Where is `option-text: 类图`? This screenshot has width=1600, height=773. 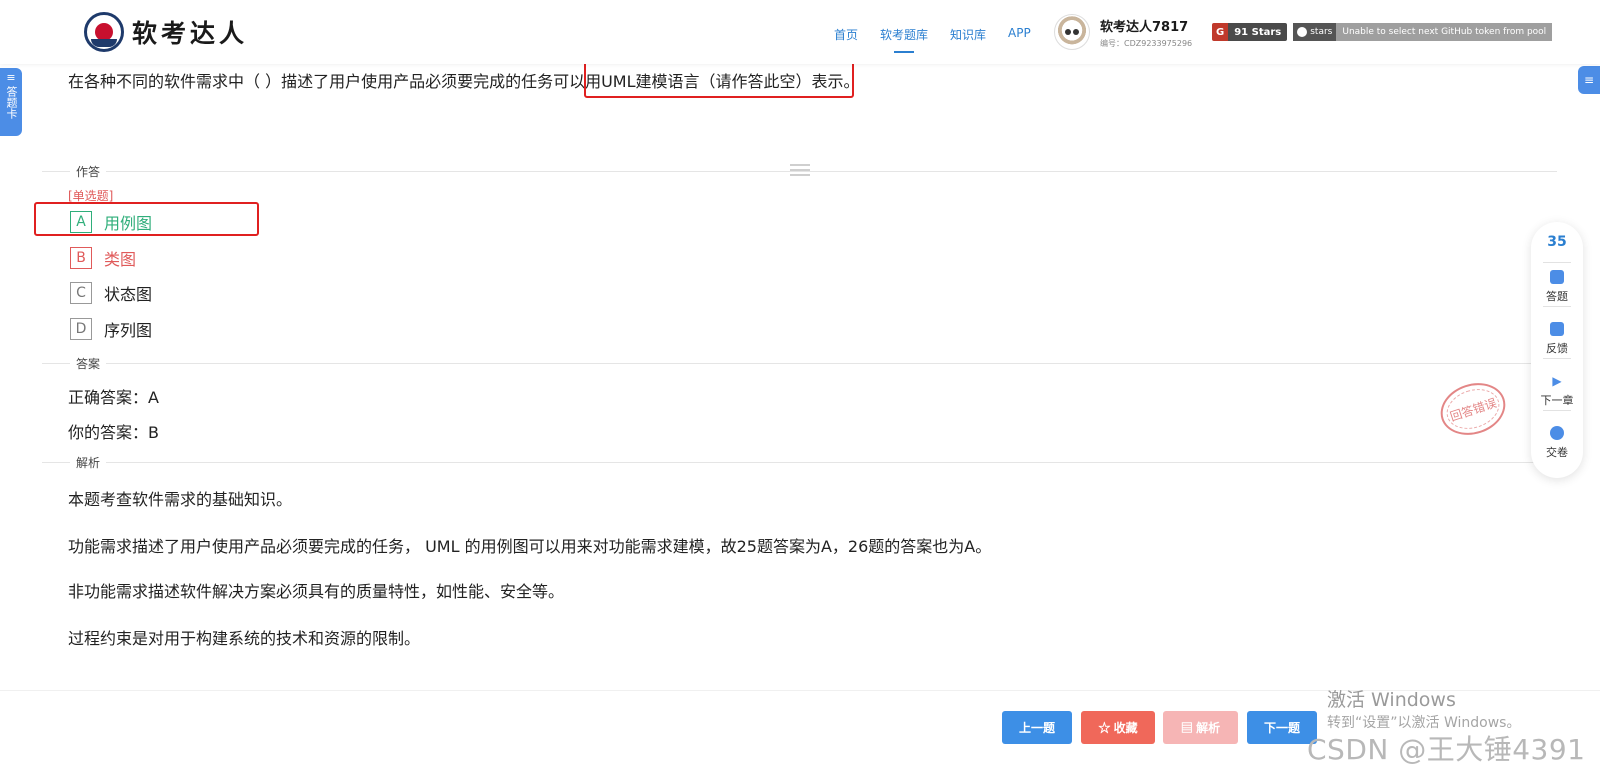
option-text: 类图 is located at coordinates (120, 259).